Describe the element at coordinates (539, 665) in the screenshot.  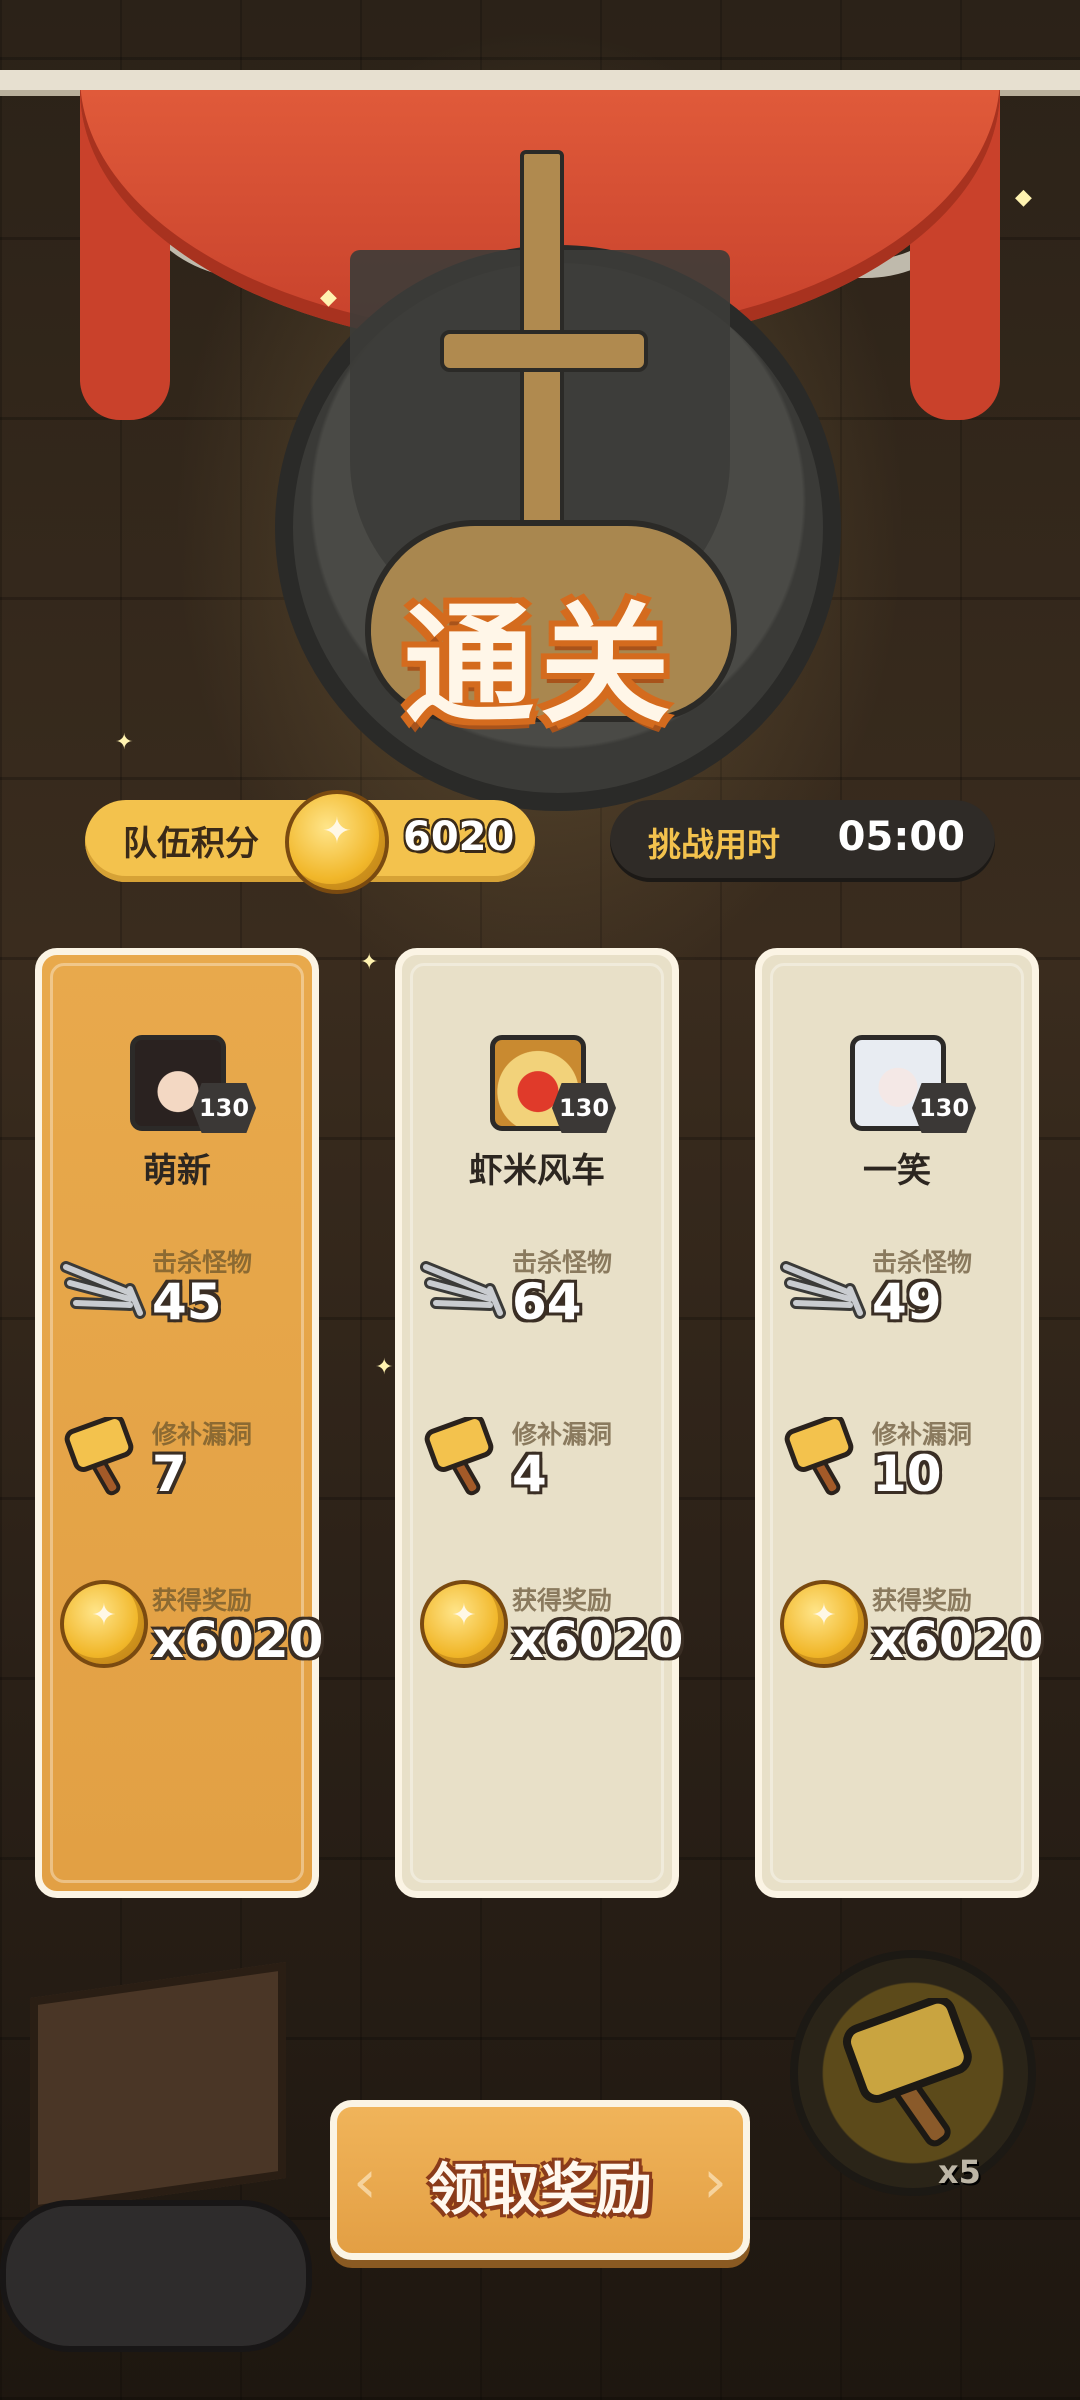
I see `stage-clear-title: 通关` at that location.